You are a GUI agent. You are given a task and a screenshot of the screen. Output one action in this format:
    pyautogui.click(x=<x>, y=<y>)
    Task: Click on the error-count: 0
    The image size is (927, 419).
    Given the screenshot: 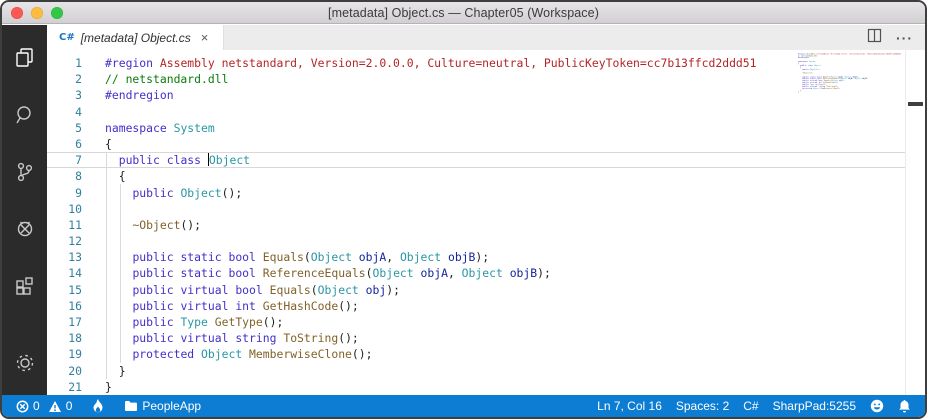 What is the action you would take?
    pyautogui.click(x=36, y=406)
    